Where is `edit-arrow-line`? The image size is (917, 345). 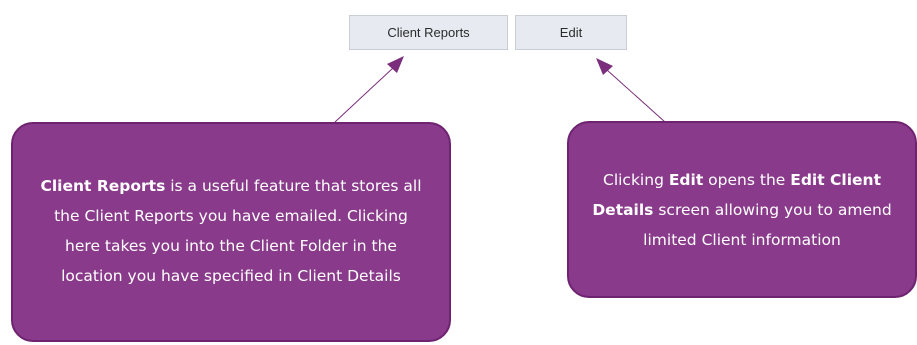
edit-arrow-line is located at coordinates (636, 96).